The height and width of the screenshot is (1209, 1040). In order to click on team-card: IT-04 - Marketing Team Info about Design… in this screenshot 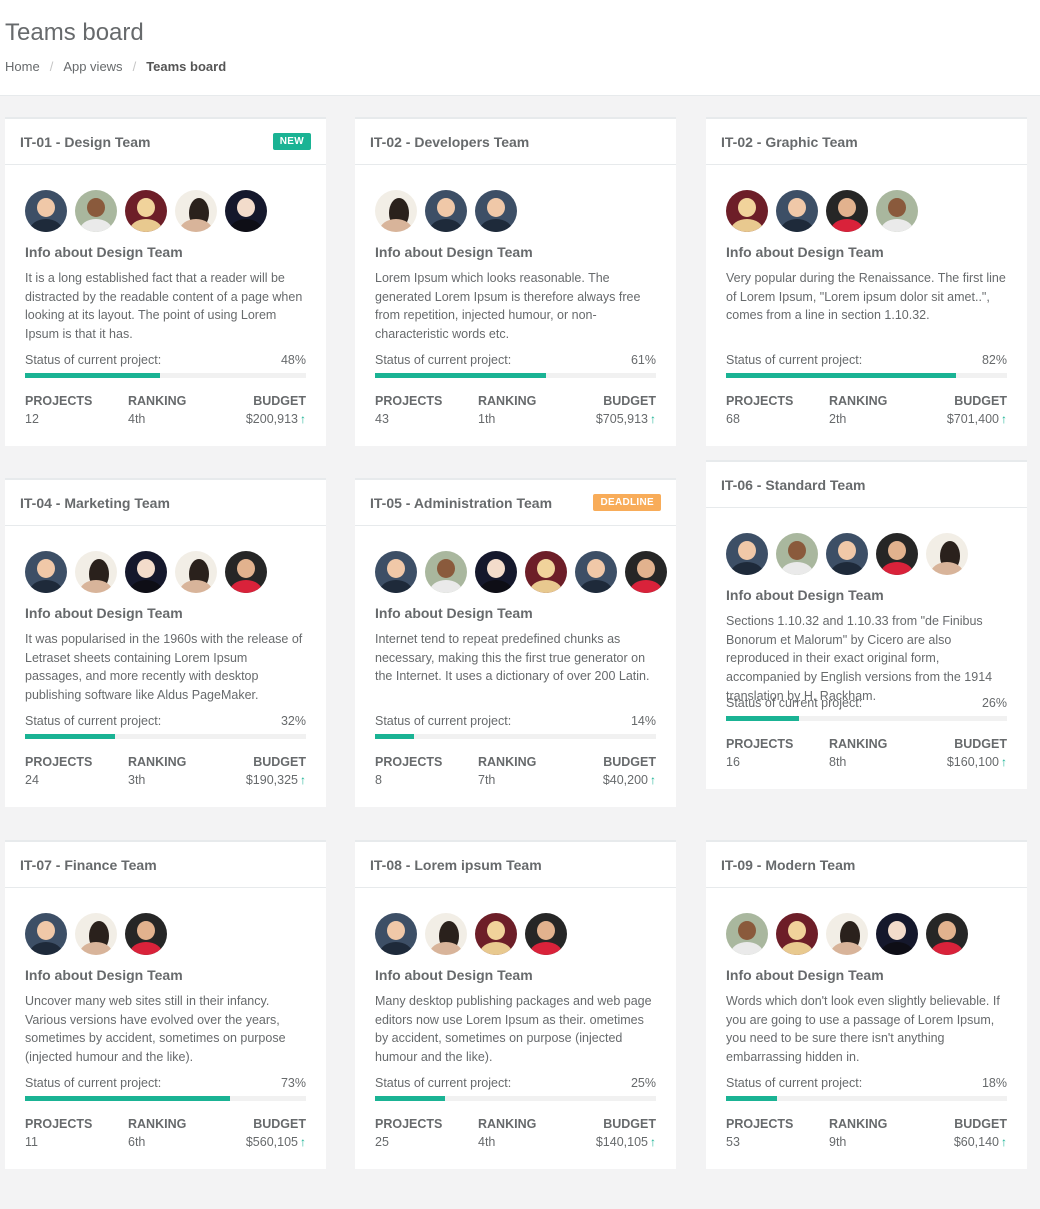, I will do `click(165, 642)`.